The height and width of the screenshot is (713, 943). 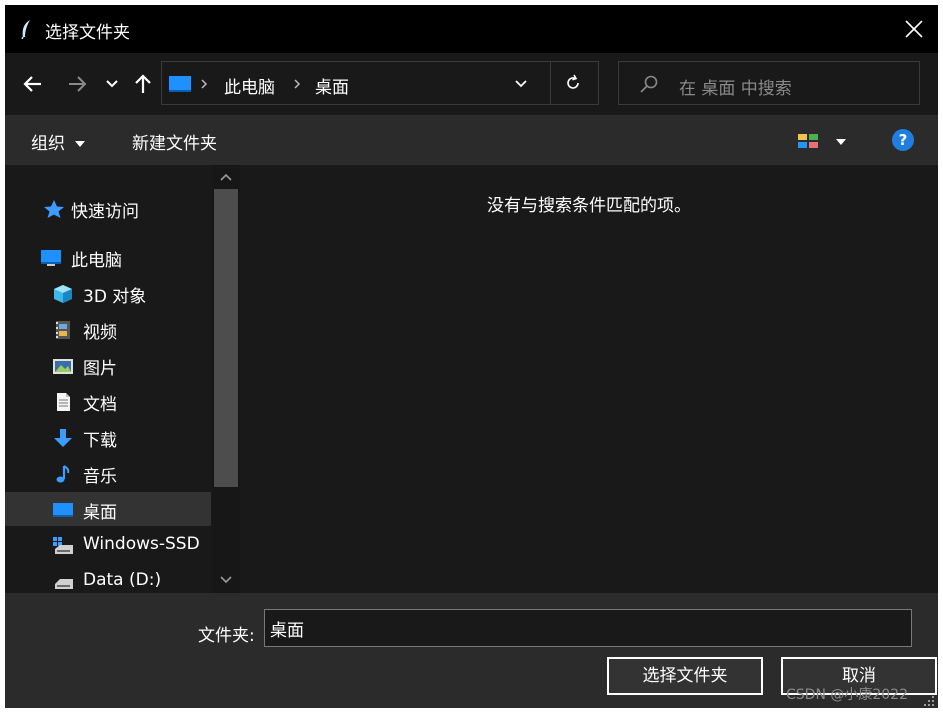 What do you see at coordinates (105, 212) in the screenshot?
I see `sidebar-item-label: 快速访问` at bounding box center [105, 212].